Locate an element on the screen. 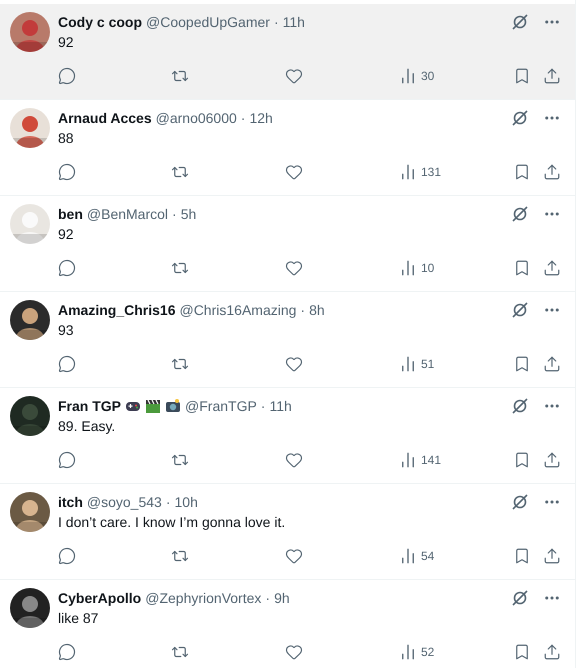 The image size is (584, 668). reply-text: 93 is located at coordinates (66, 330).